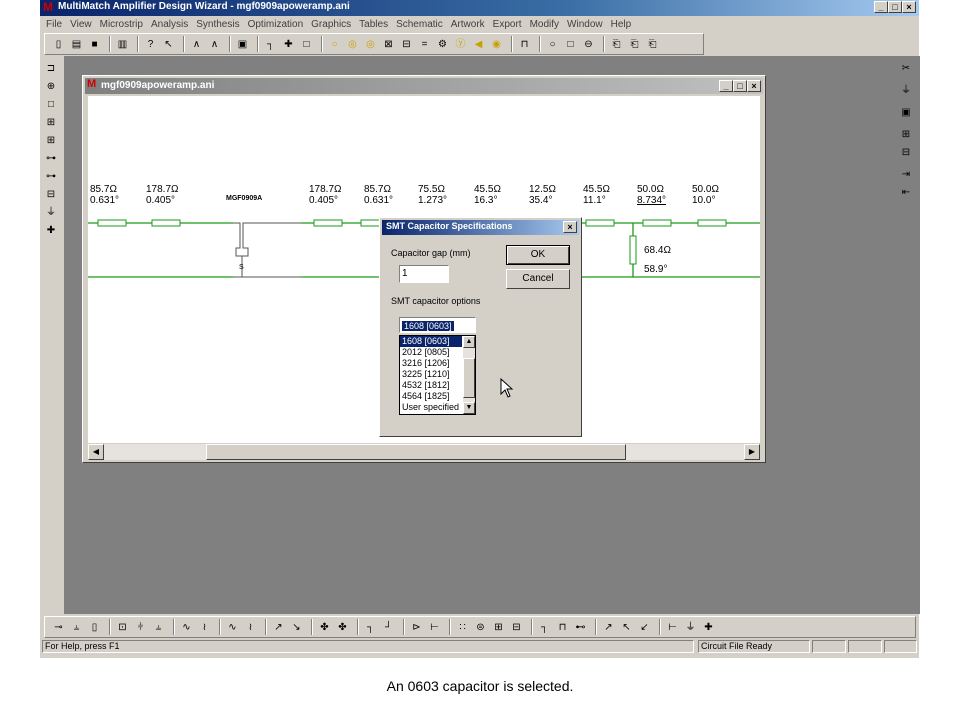 This screenshot has width=960, height=720. I want to click on horizontal-scrollbar: ◀ ▶, so click(424, 452).